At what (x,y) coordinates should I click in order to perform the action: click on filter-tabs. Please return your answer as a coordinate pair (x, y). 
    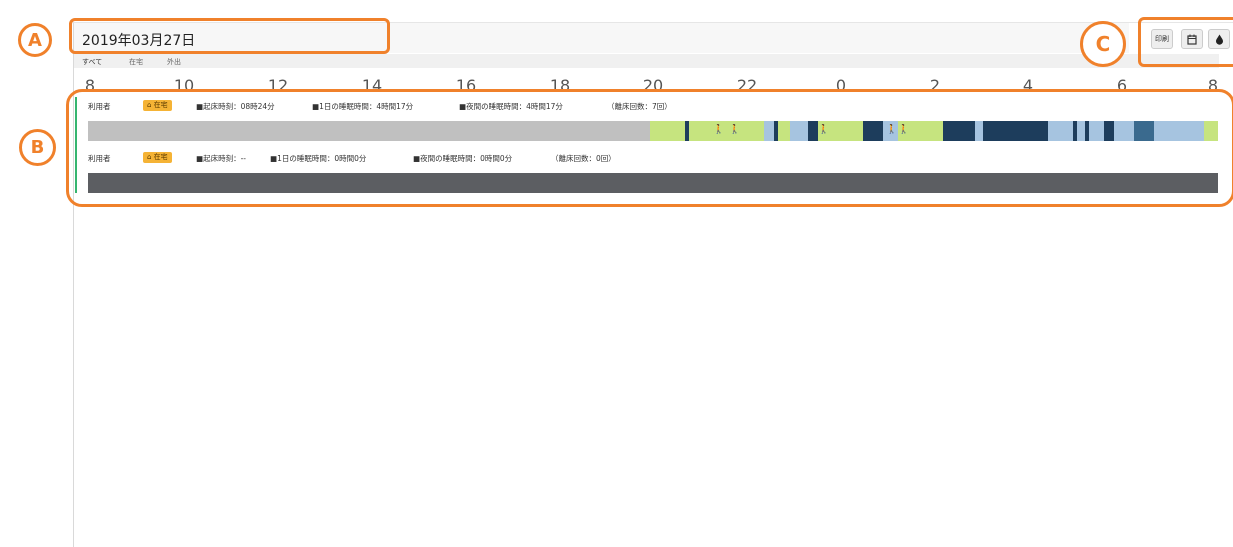
    Looking at the image, I should click on (646, 61).